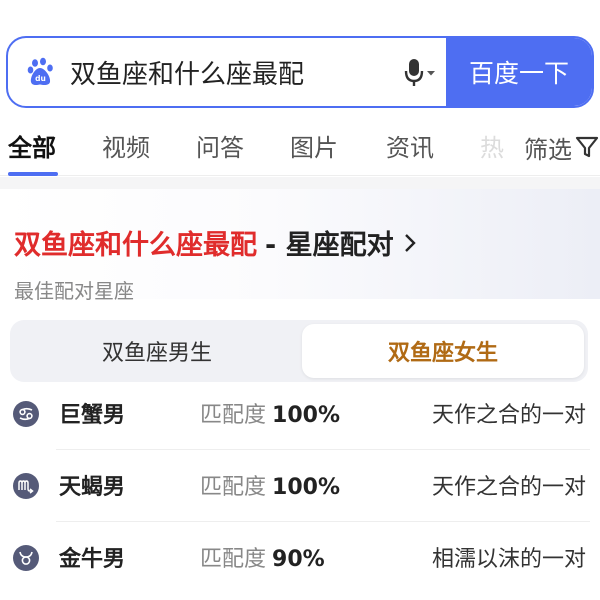  Describe the element at coordinates (329, 245) in the screenshot. I see `card-title-suffix: - 星座配对` at that location.